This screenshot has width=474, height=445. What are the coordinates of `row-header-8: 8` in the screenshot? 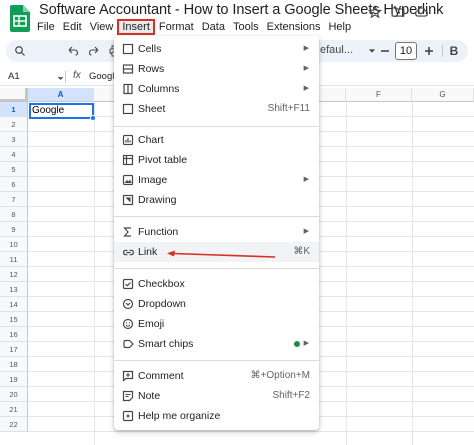 It's located at (14, 214).